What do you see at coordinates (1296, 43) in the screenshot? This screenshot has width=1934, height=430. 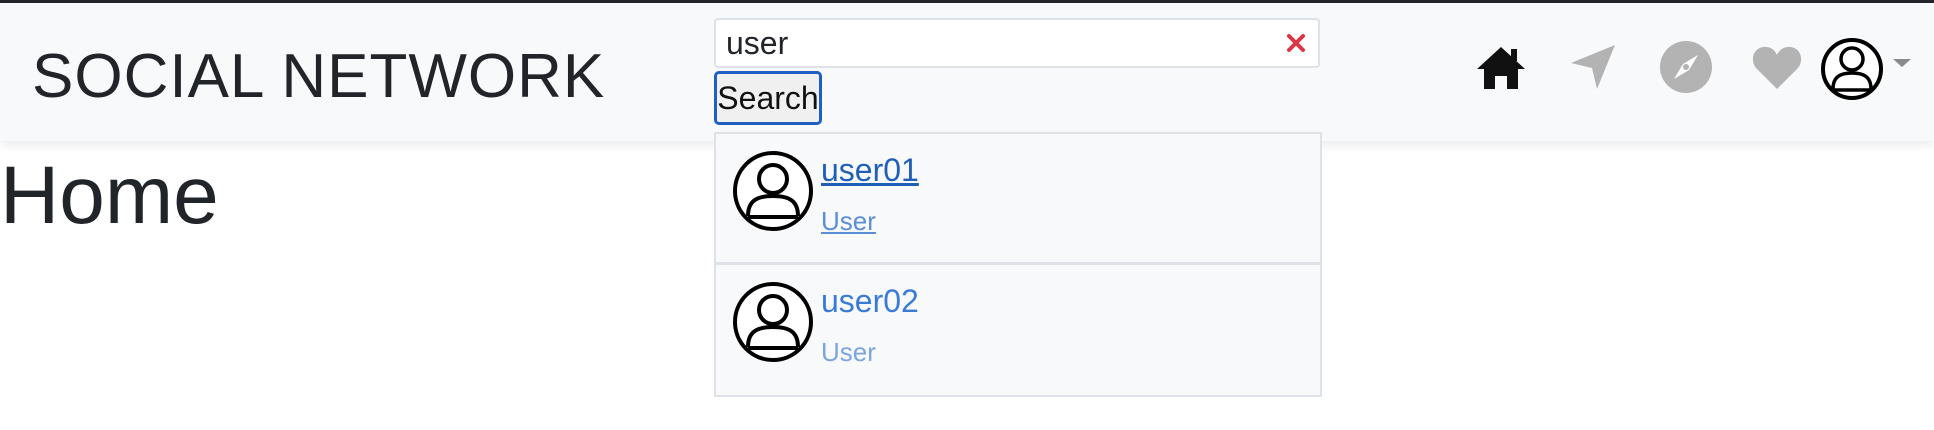 I see `clear-search-icon` at bounding box center [1296, 43].